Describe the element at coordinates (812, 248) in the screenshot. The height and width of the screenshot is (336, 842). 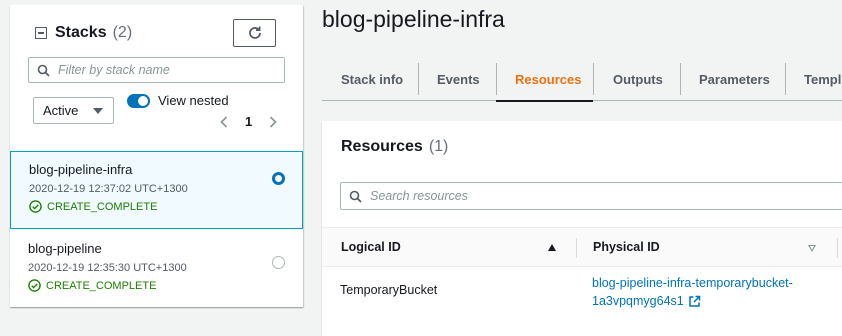
I see `sort-descending-icon` at that location.